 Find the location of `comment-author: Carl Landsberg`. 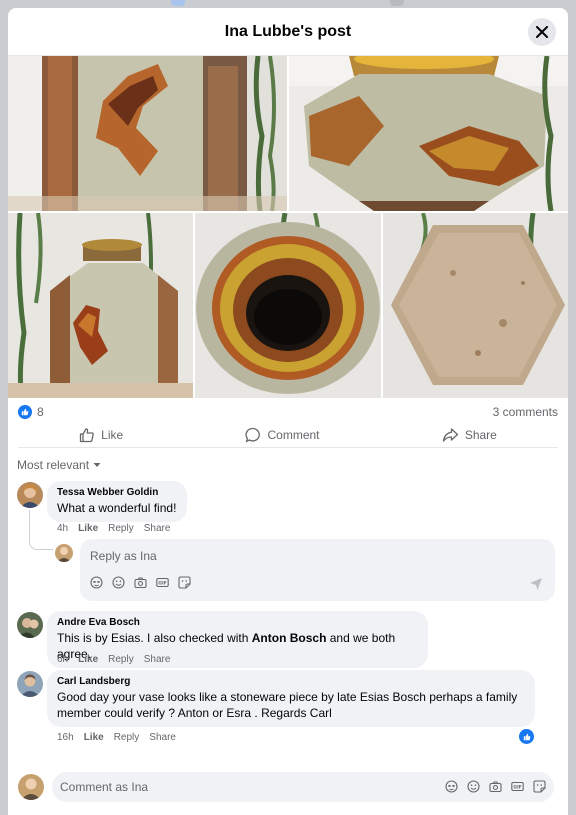

comment-author: Carl Landsberg is located at coordinates (291, 682).